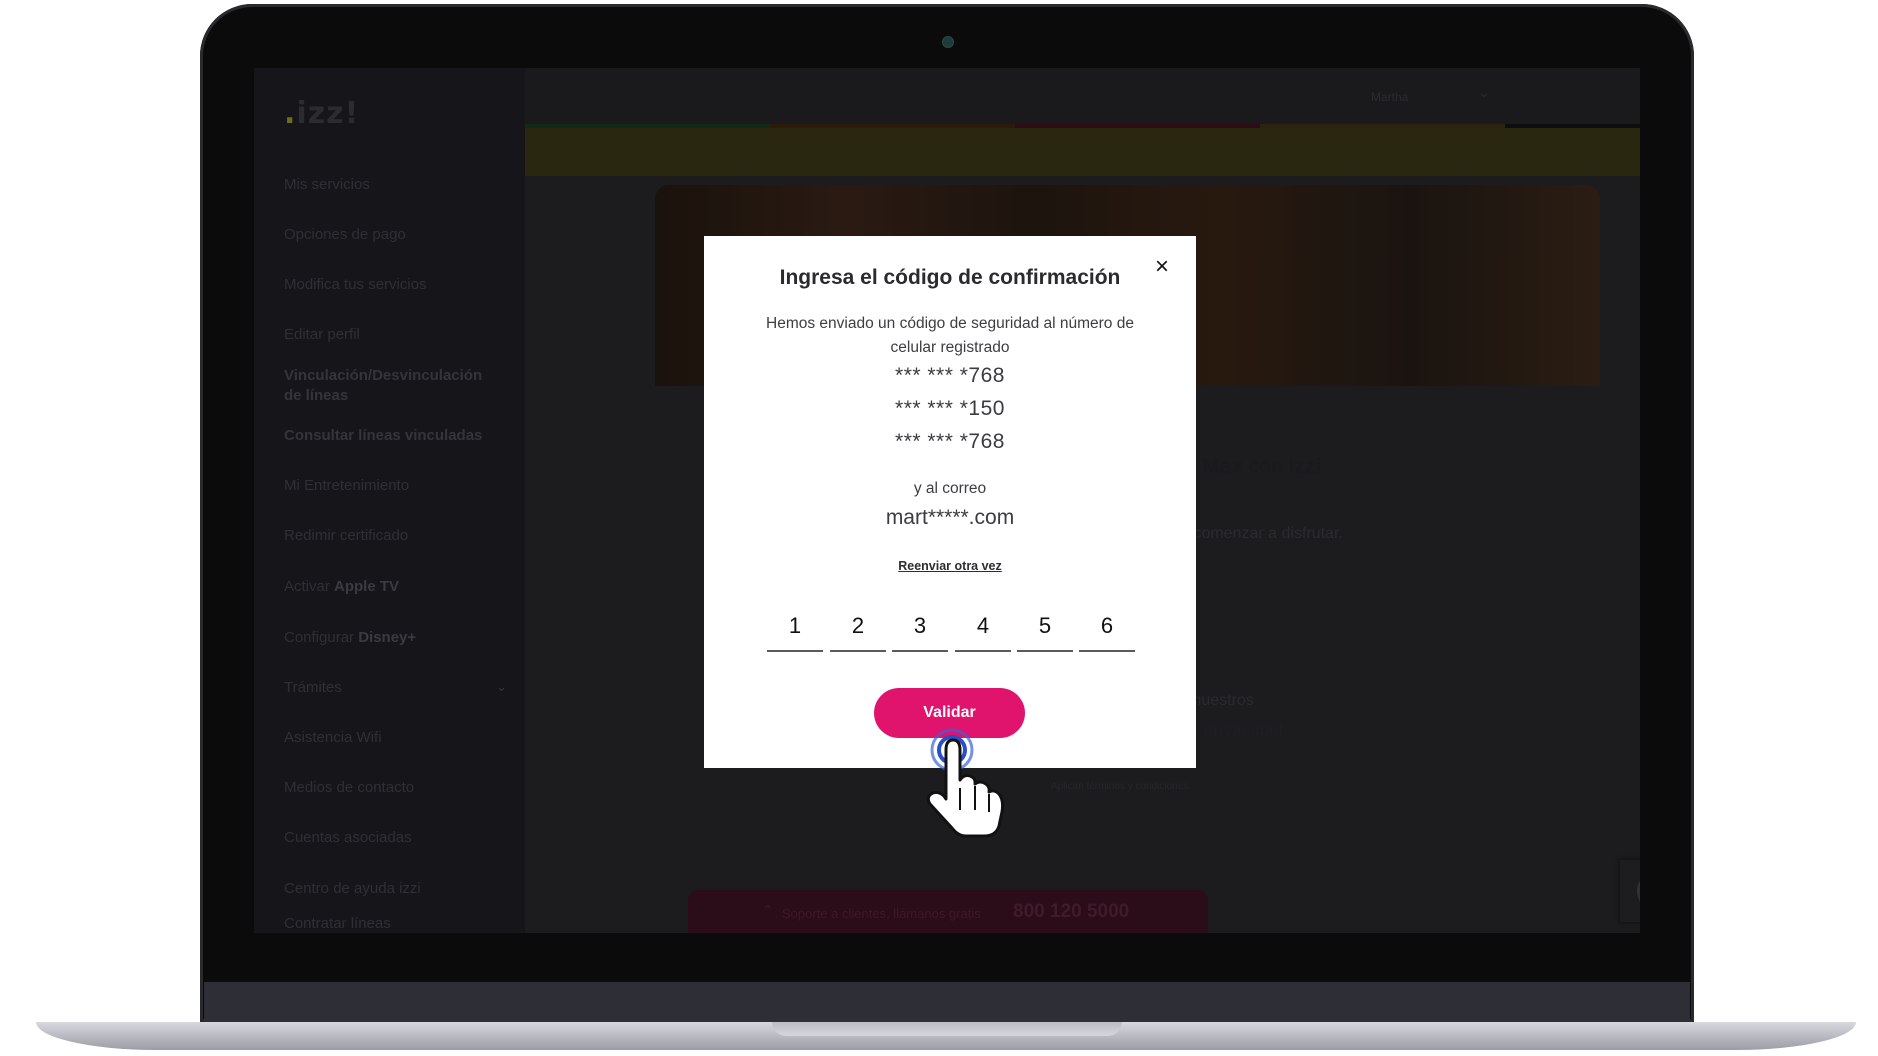 The height and width of the screenshot is (1056, 1878). What do you see at coordinates (313, 687) in the screenshot?
I see `sidebar-item-tramites: Trámites` at bounding box center [313, 687].